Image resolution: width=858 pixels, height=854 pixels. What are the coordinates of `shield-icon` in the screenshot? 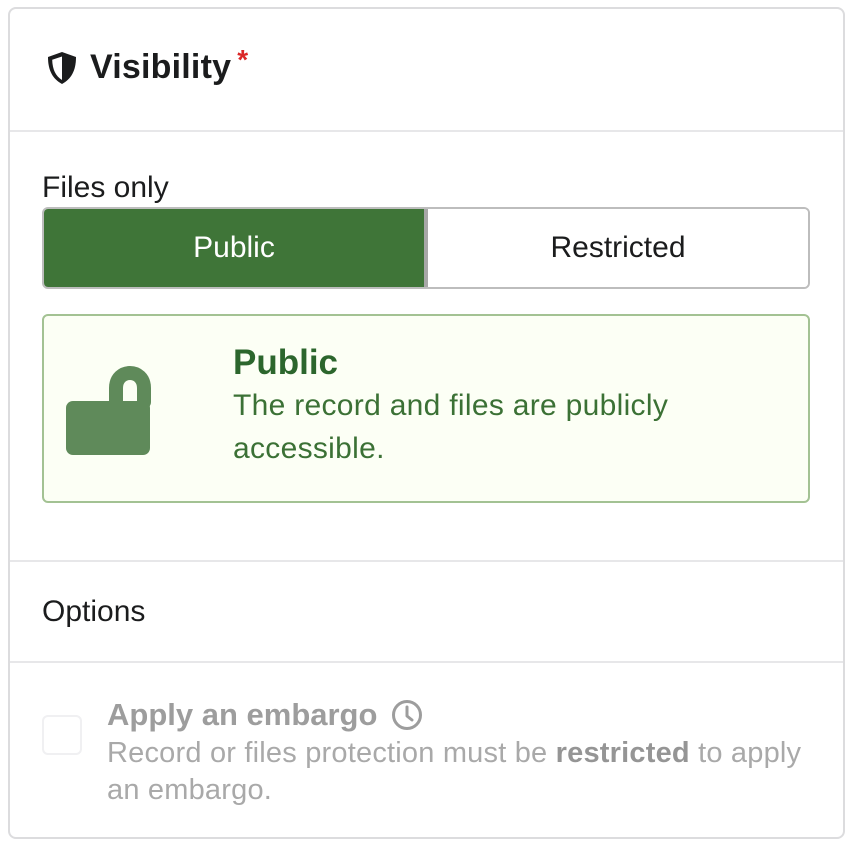 It's located at (62, 67).